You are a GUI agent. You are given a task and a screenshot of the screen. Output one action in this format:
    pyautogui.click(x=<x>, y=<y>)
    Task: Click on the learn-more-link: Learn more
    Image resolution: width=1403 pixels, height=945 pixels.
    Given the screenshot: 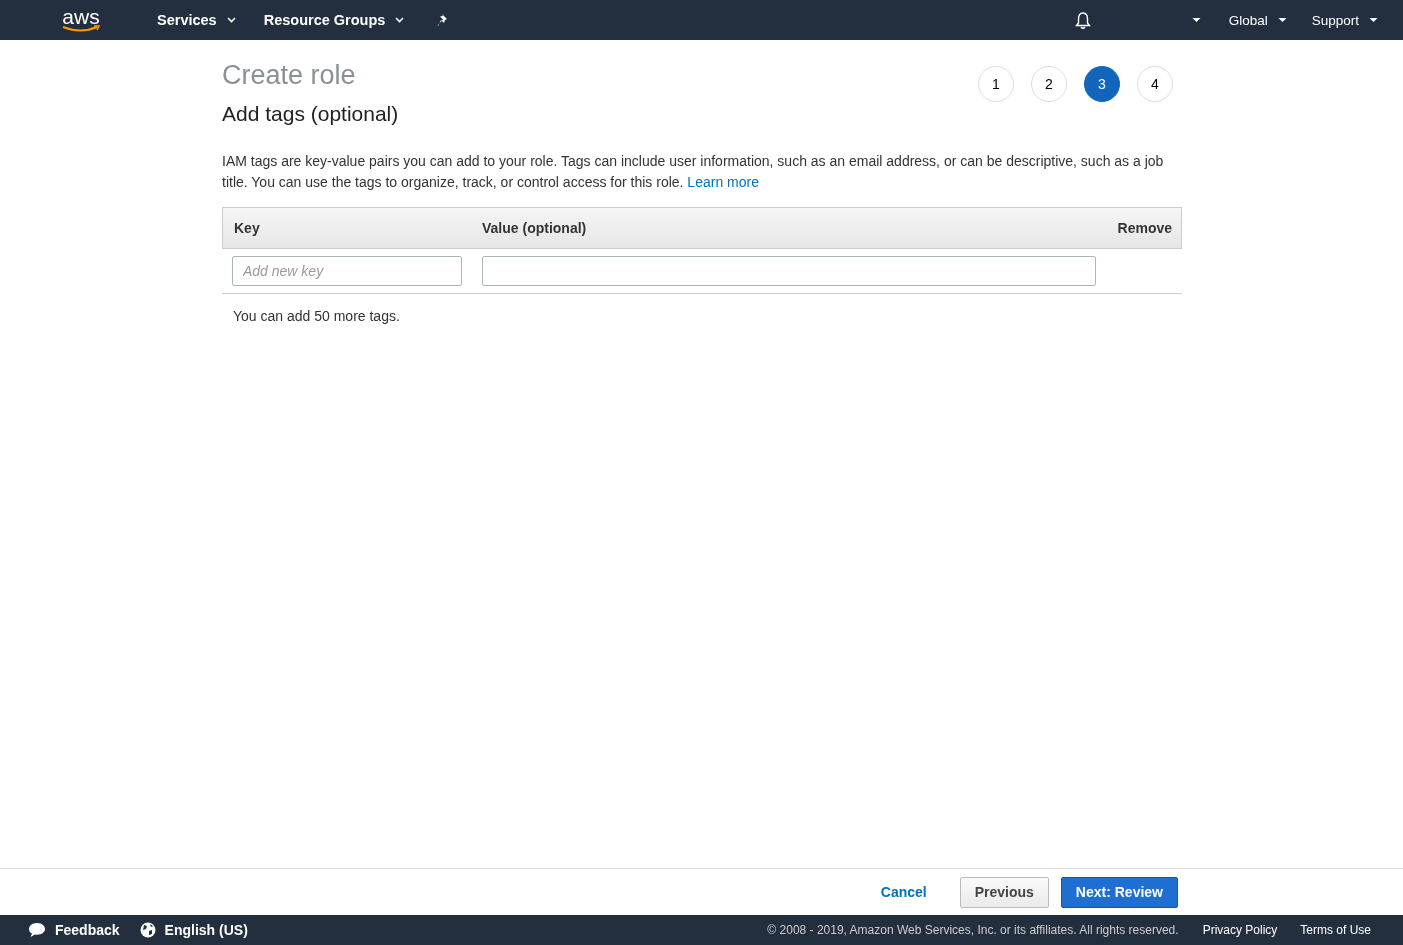 What is the action you would take?
    pyautogui.click(x=723, y=182)
    